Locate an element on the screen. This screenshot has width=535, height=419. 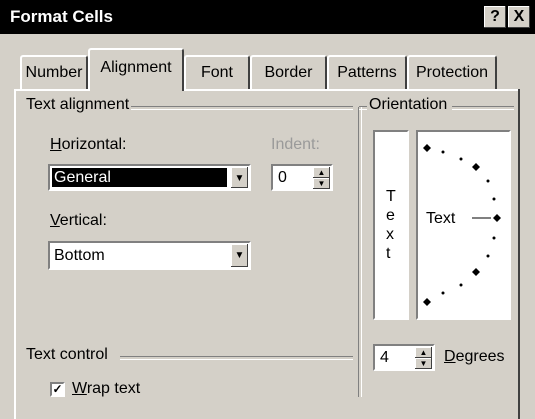
tab-font: Font is located at coordinates (217, 72).